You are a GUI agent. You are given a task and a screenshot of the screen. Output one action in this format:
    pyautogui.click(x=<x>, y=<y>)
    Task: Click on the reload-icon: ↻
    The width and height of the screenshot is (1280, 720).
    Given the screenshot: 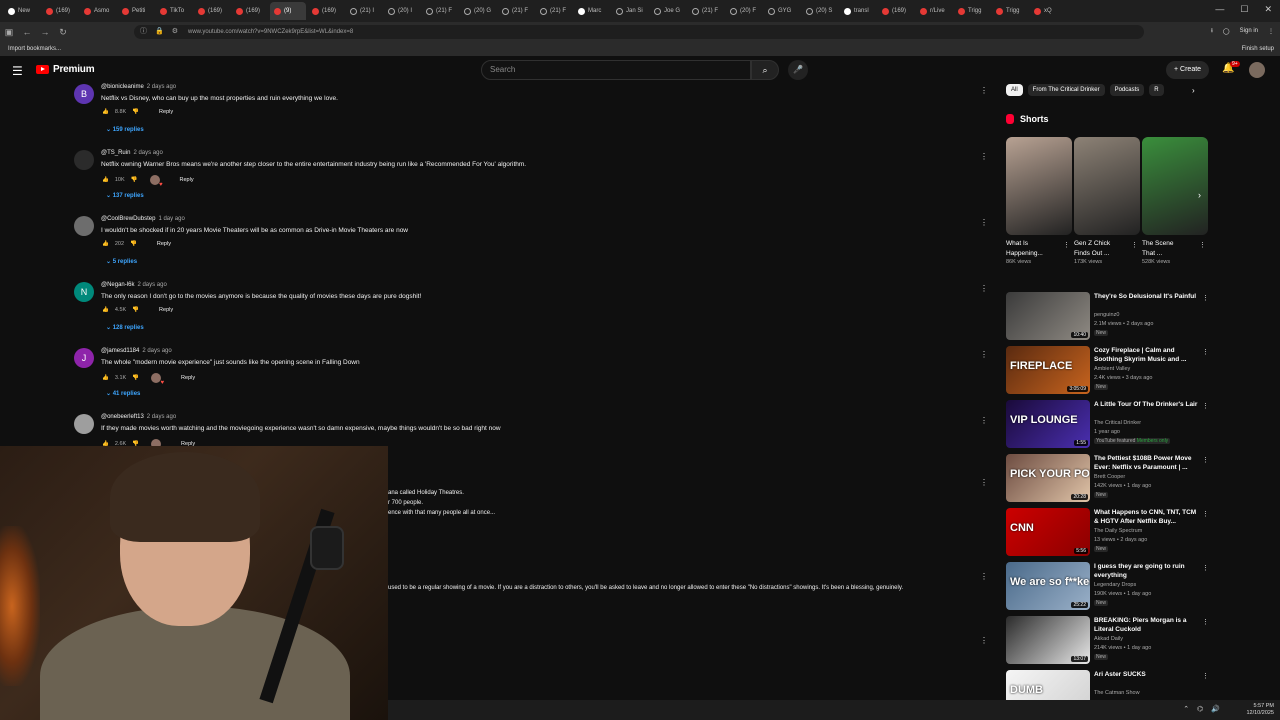 What is the action you would take?
    pyautogui.click(x=63, y=32)
    